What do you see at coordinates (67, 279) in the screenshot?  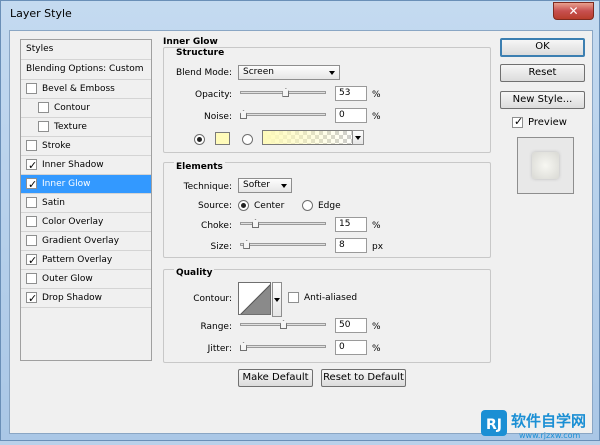 I see `style-item-label: Outer Glow` at bounding box center [67, 279].